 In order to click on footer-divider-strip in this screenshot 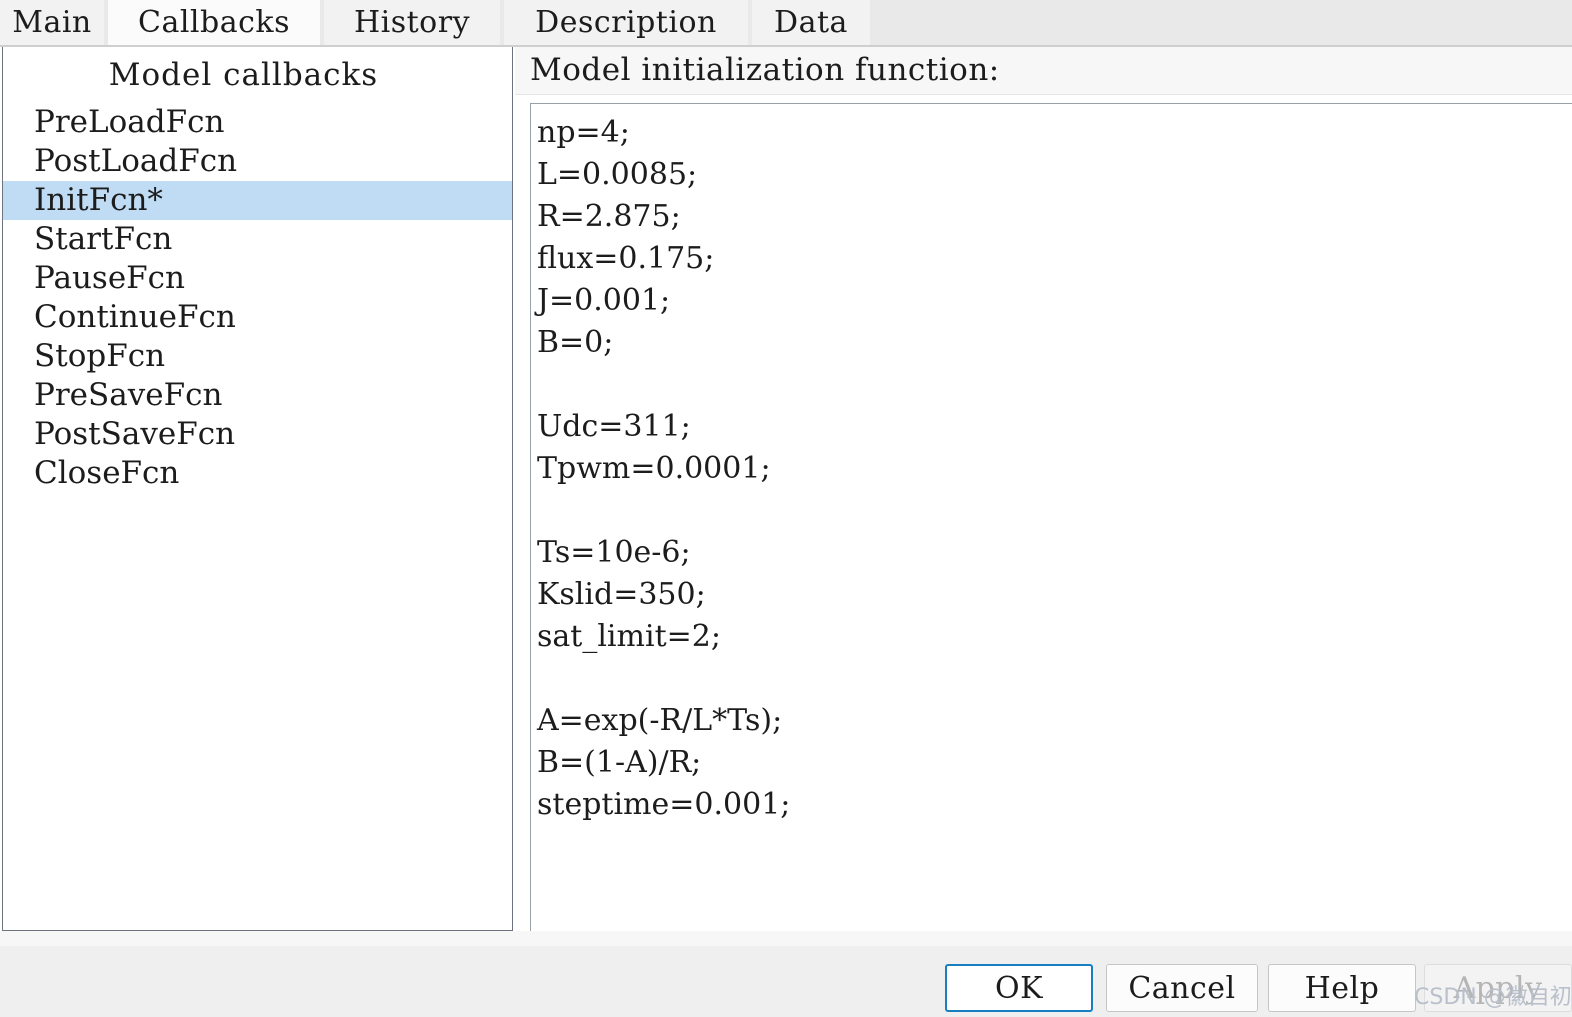, I will do `click(786, 938)`.